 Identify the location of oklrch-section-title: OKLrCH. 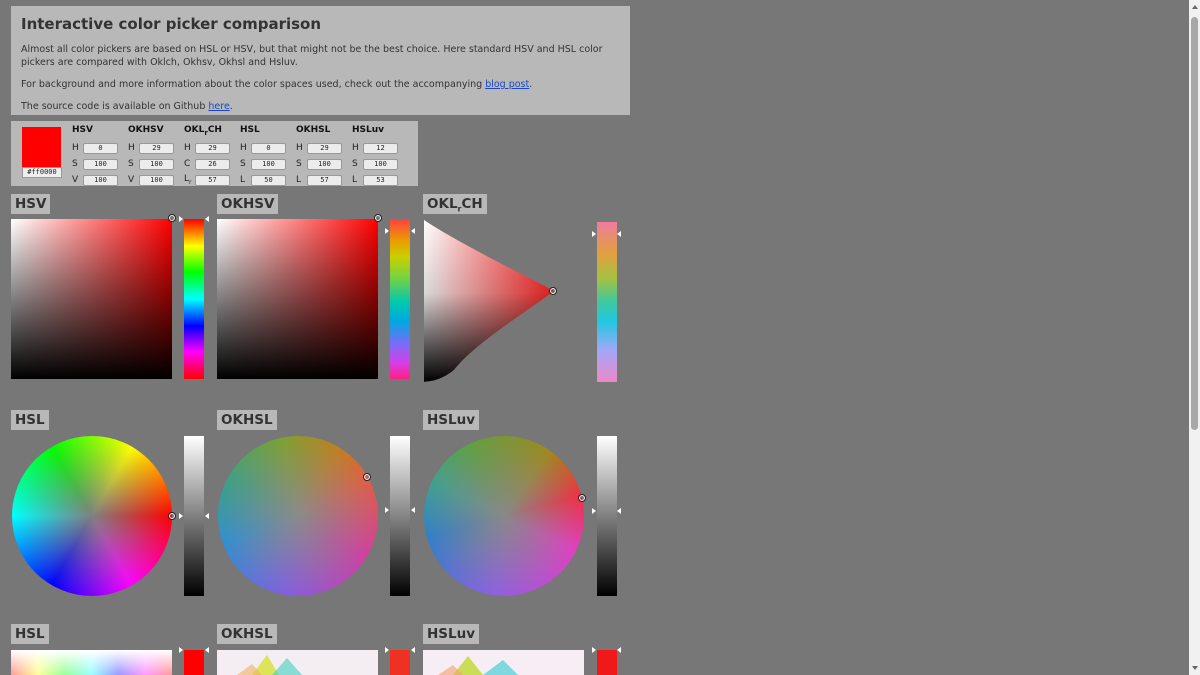
(455, 204).